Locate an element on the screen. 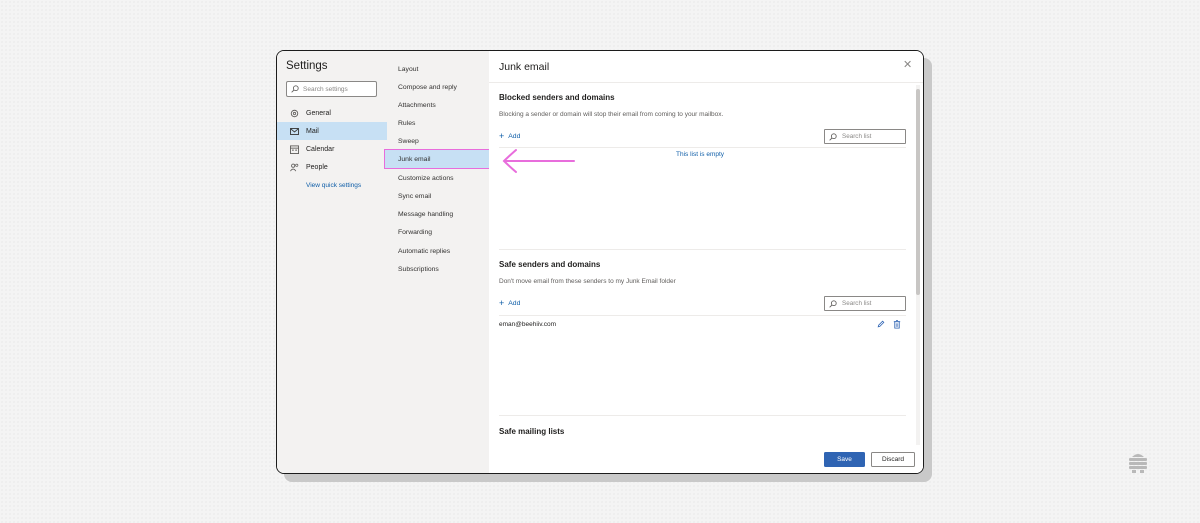  menu-customize-actions: Customize actions is located at coordinates (438, 178).